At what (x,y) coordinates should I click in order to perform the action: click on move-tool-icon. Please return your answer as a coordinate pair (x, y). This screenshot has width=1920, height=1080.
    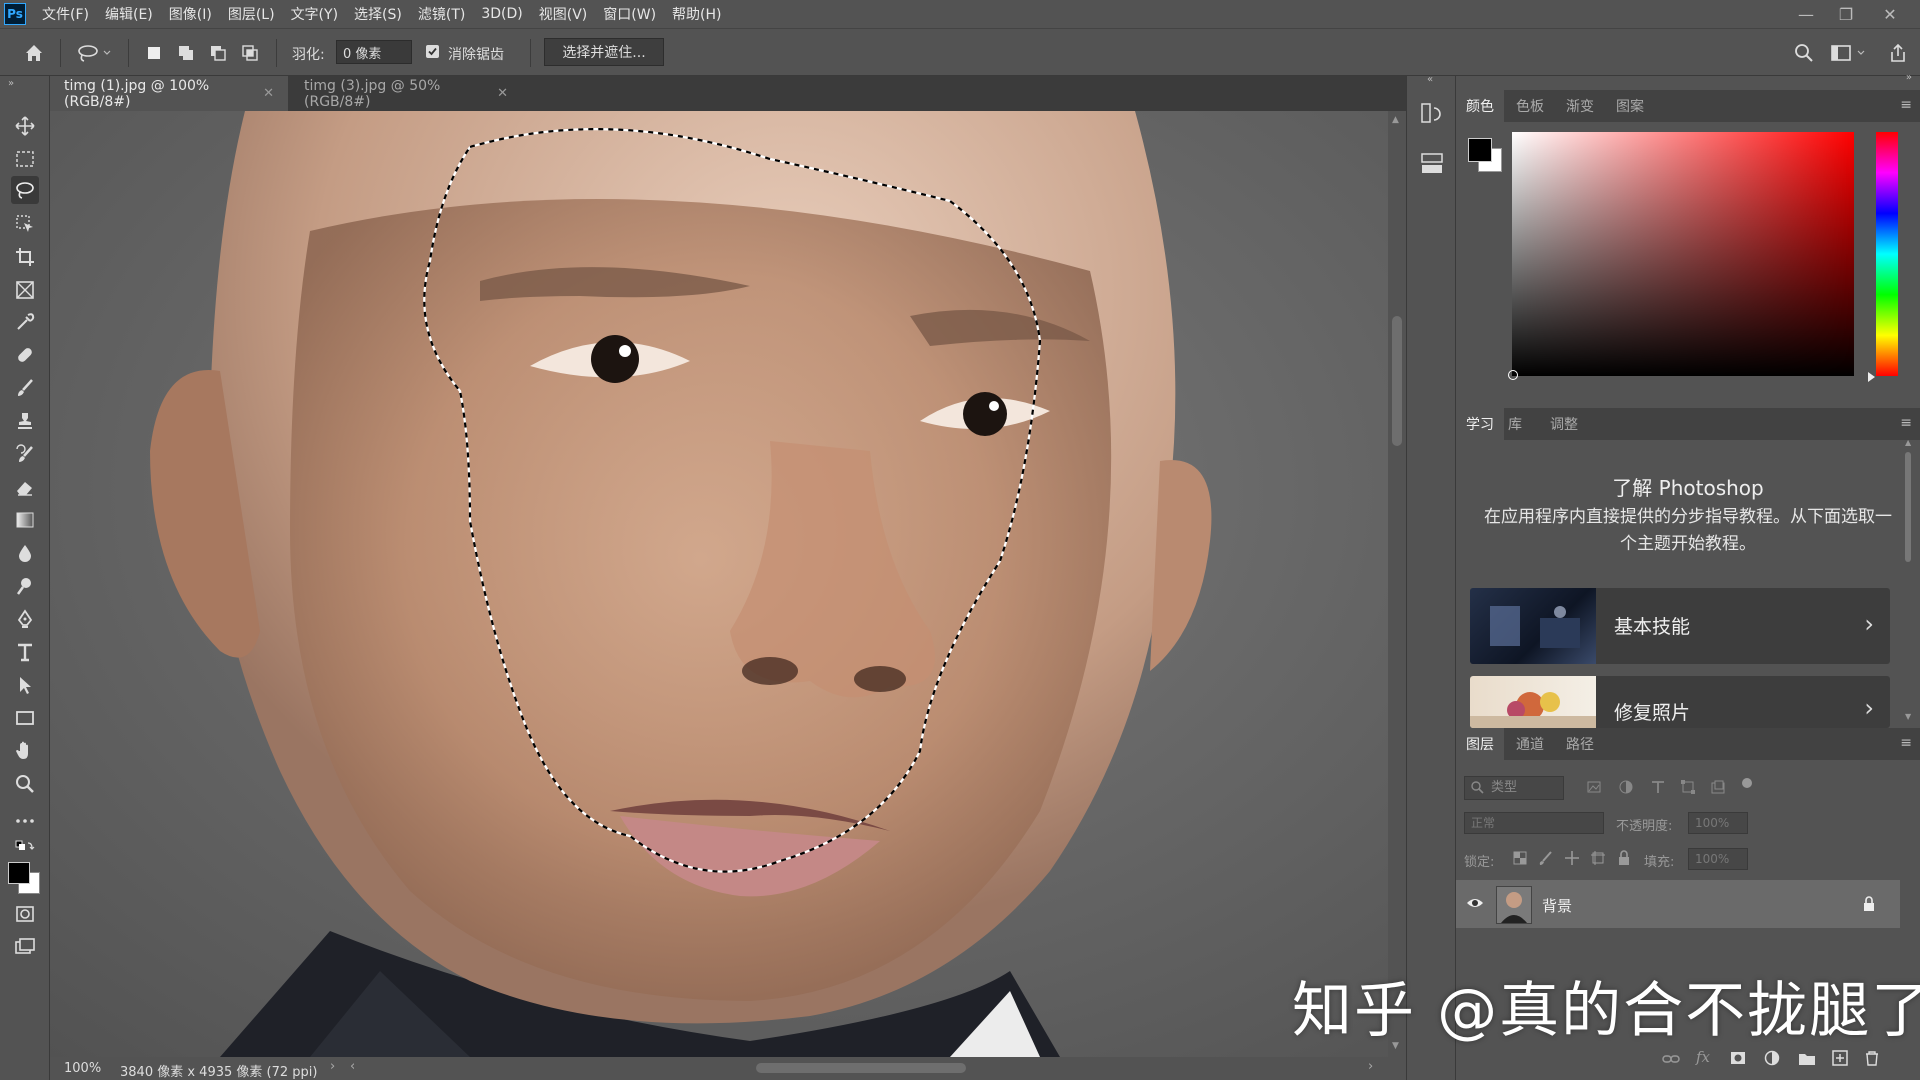
    Looking at the image, I should click on (25, 126).